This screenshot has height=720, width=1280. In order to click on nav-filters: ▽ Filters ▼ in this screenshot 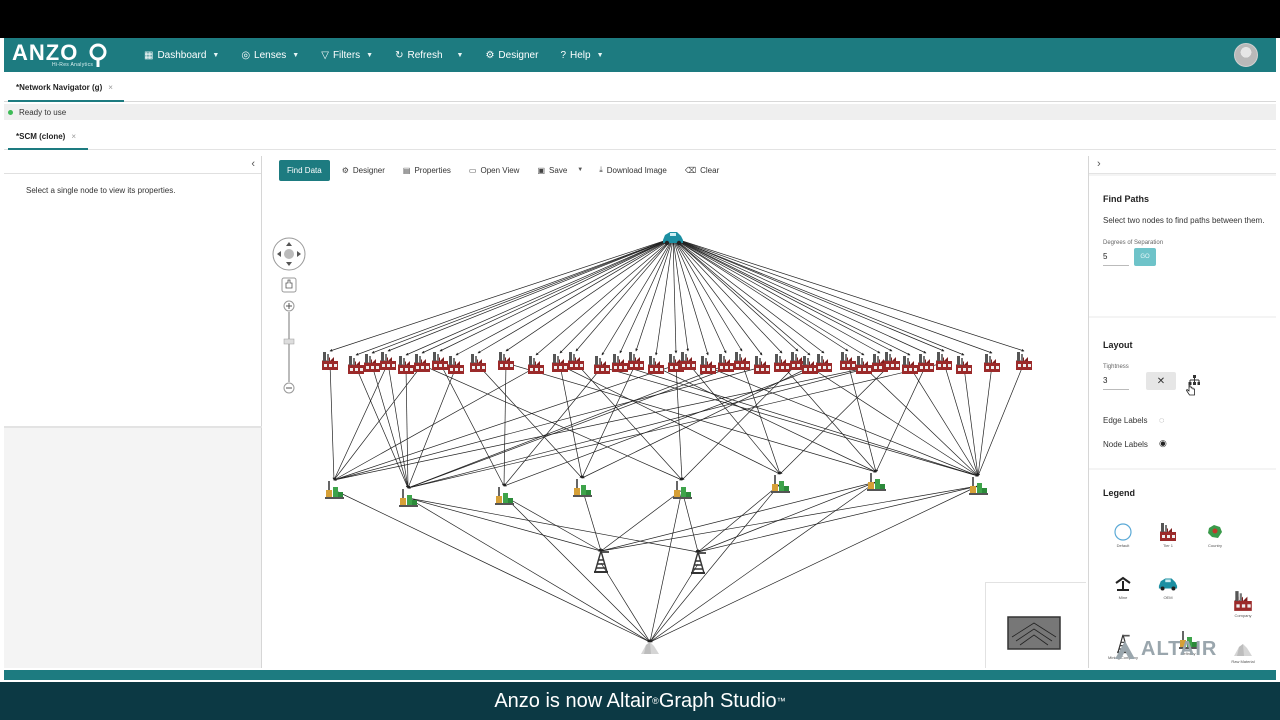, I will do `click(347, 55)`.